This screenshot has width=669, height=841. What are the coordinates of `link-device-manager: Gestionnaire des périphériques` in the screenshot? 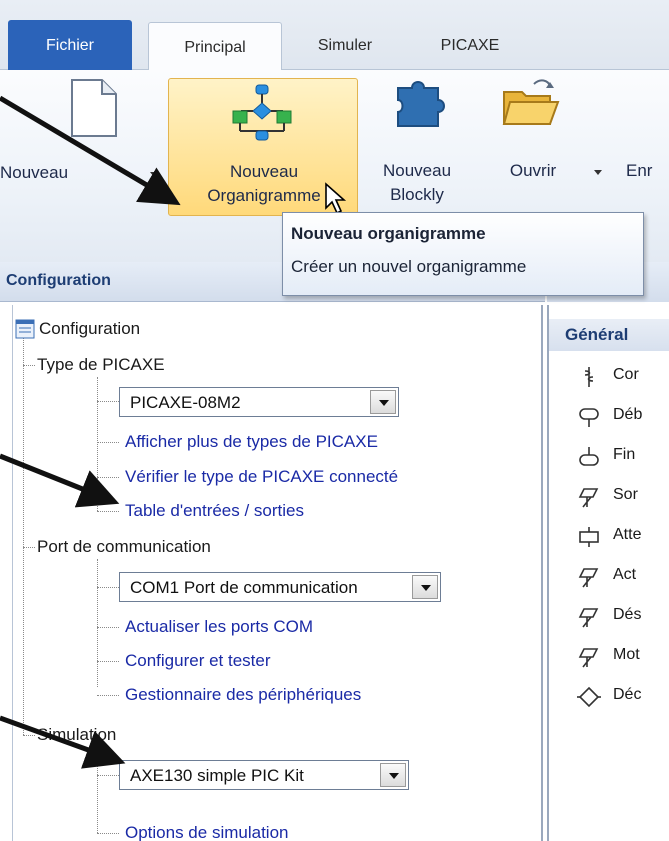 It's located at (243, 695).